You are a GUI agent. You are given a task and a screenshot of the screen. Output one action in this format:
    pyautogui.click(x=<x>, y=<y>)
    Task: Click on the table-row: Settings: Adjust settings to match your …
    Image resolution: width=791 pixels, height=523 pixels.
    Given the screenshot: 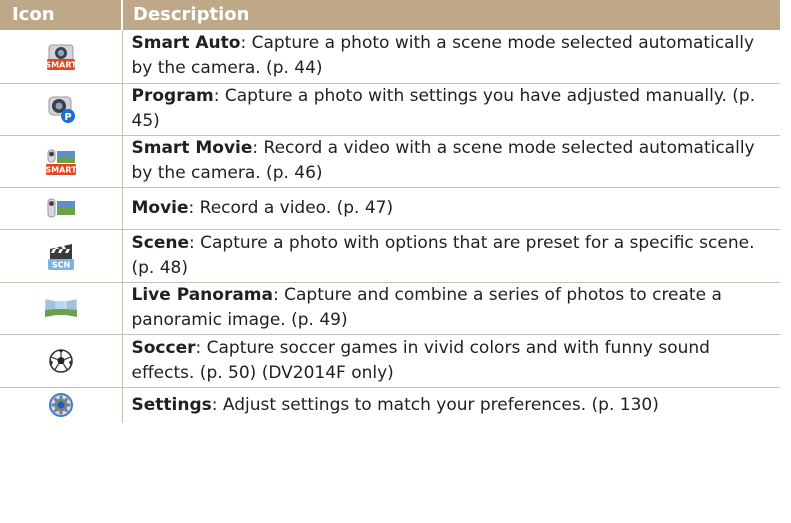 What is the action you would take?
    pyautogui.click(x=390, y=405)
    